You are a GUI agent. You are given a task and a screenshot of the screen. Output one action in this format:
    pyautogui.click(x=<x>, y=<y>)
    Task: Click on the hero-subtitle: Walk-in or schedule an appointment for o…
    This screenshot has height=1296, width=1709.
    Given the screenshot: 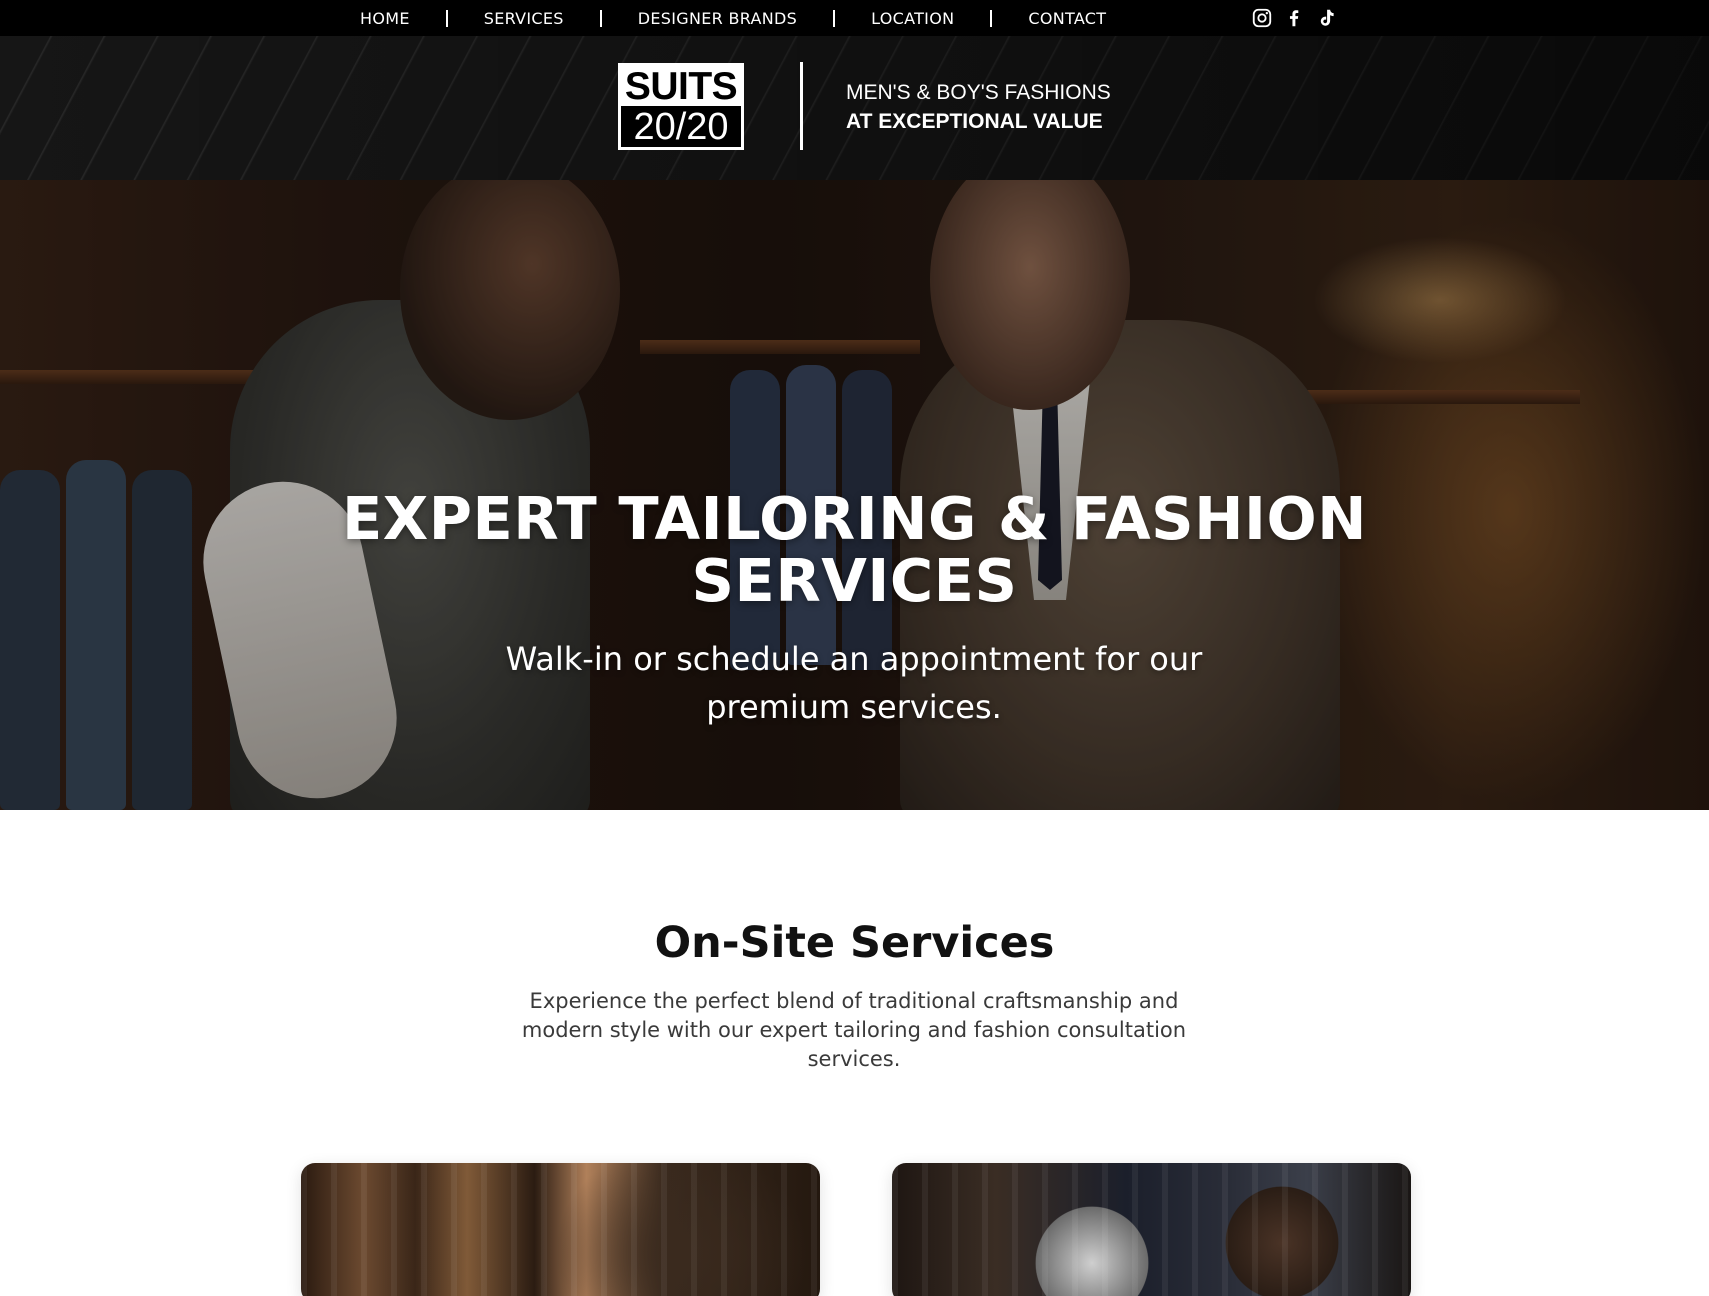 What is the action you would take?
    pyautogui.click(x=854, y=683)
    